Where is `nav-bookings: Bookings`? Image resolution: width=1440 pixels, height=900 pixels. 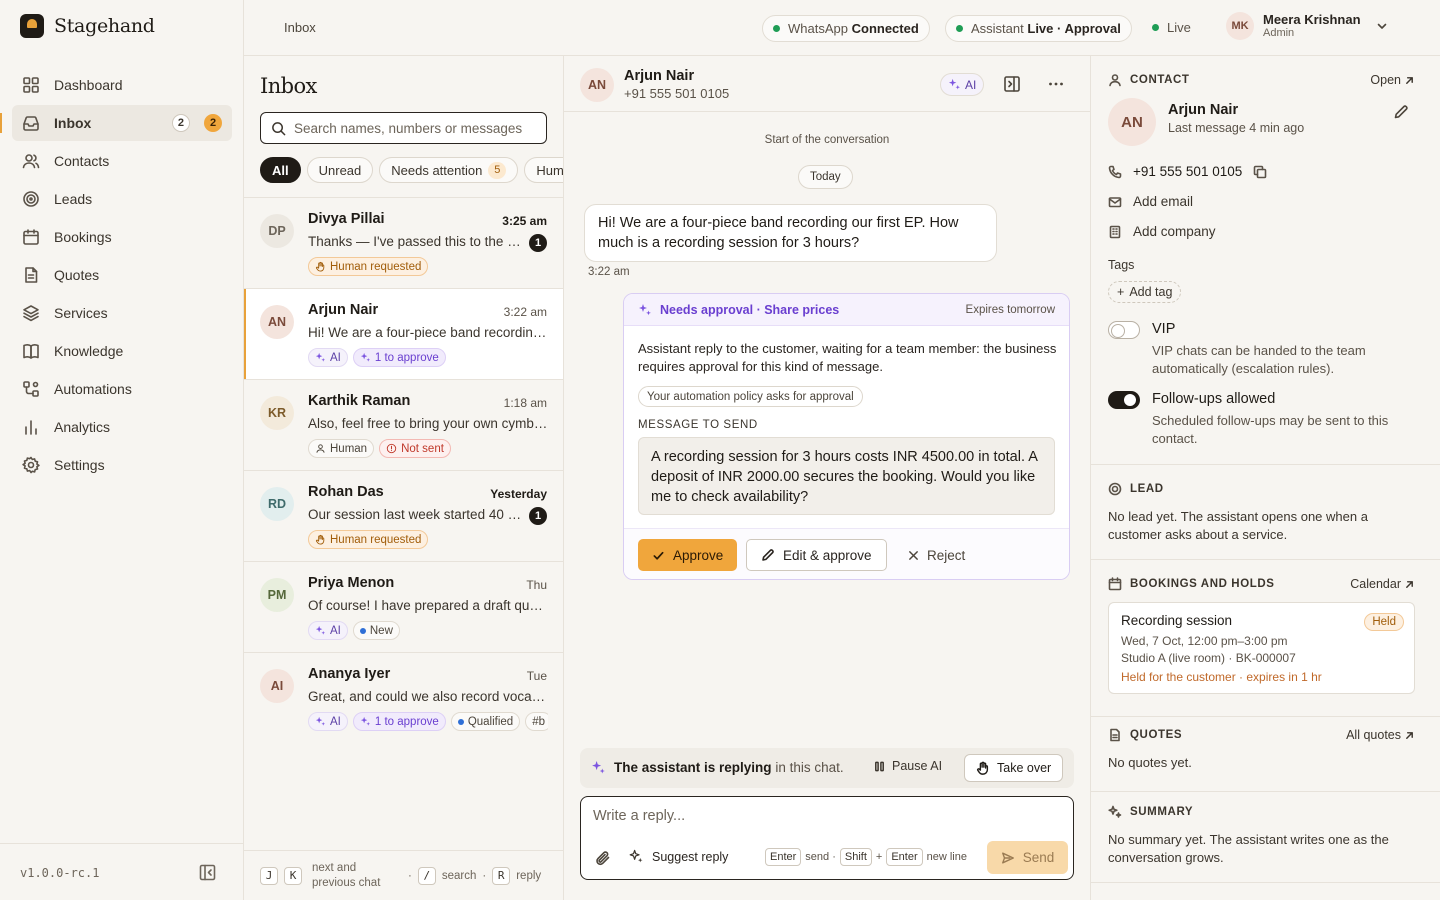
nav-bookings: Bookings is located at coordinates (122, 237).